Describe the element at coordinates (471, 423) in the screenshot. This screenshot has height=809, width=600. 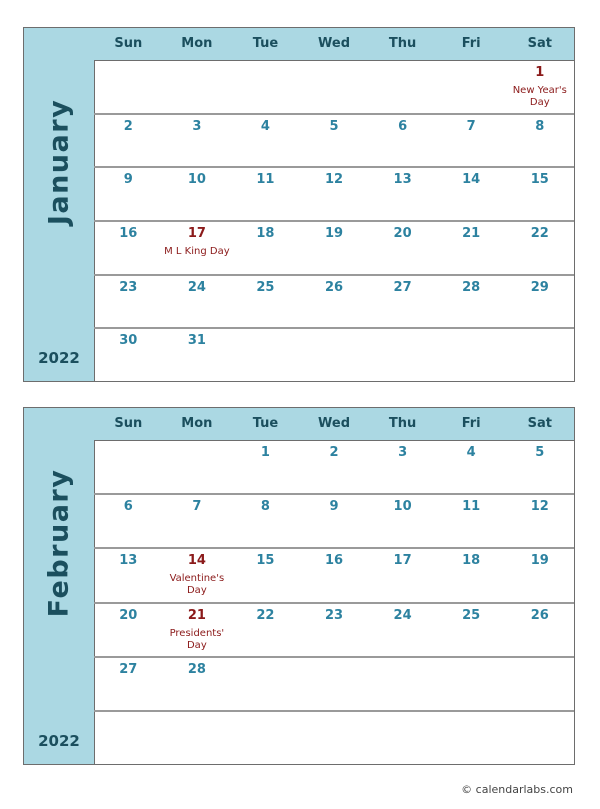
I see `weekday-label: Fri` at that location.